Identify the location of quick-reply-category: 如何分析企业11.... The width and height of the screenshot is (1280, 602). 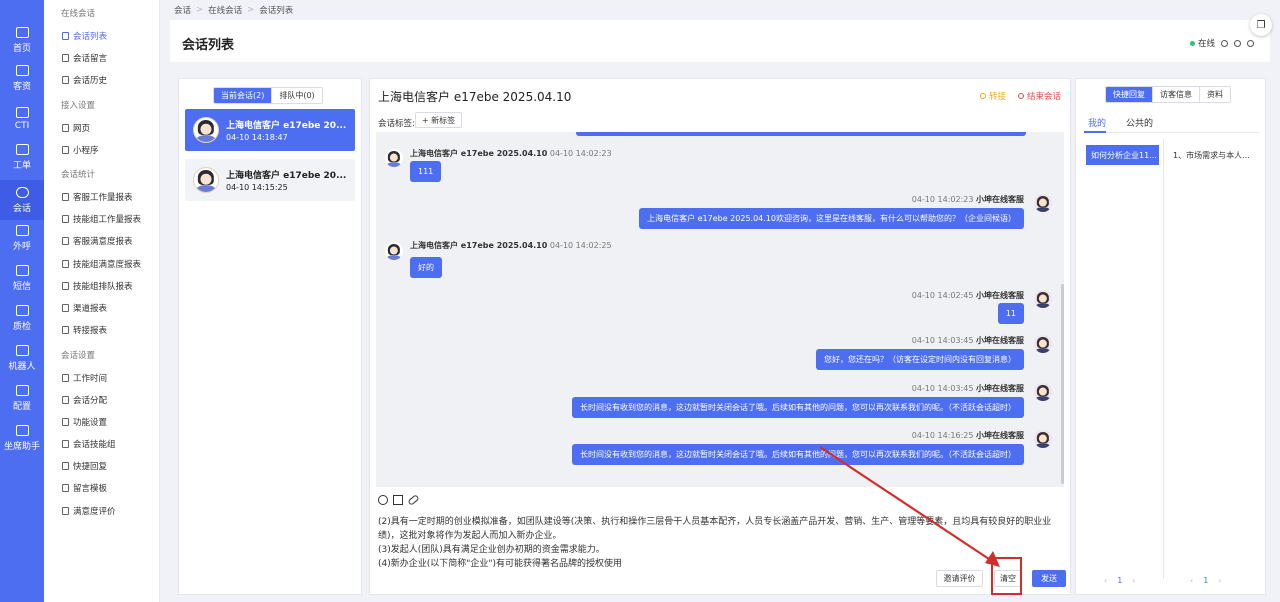
(1122, 155).